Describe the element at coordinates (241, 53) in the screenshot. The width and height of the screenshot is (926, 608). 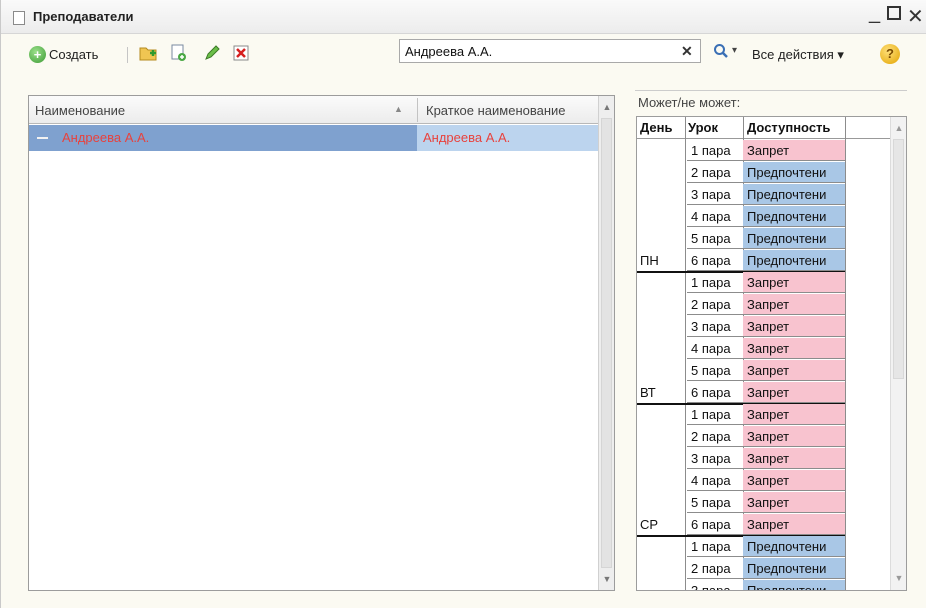
I see `delete-icon` at that location.